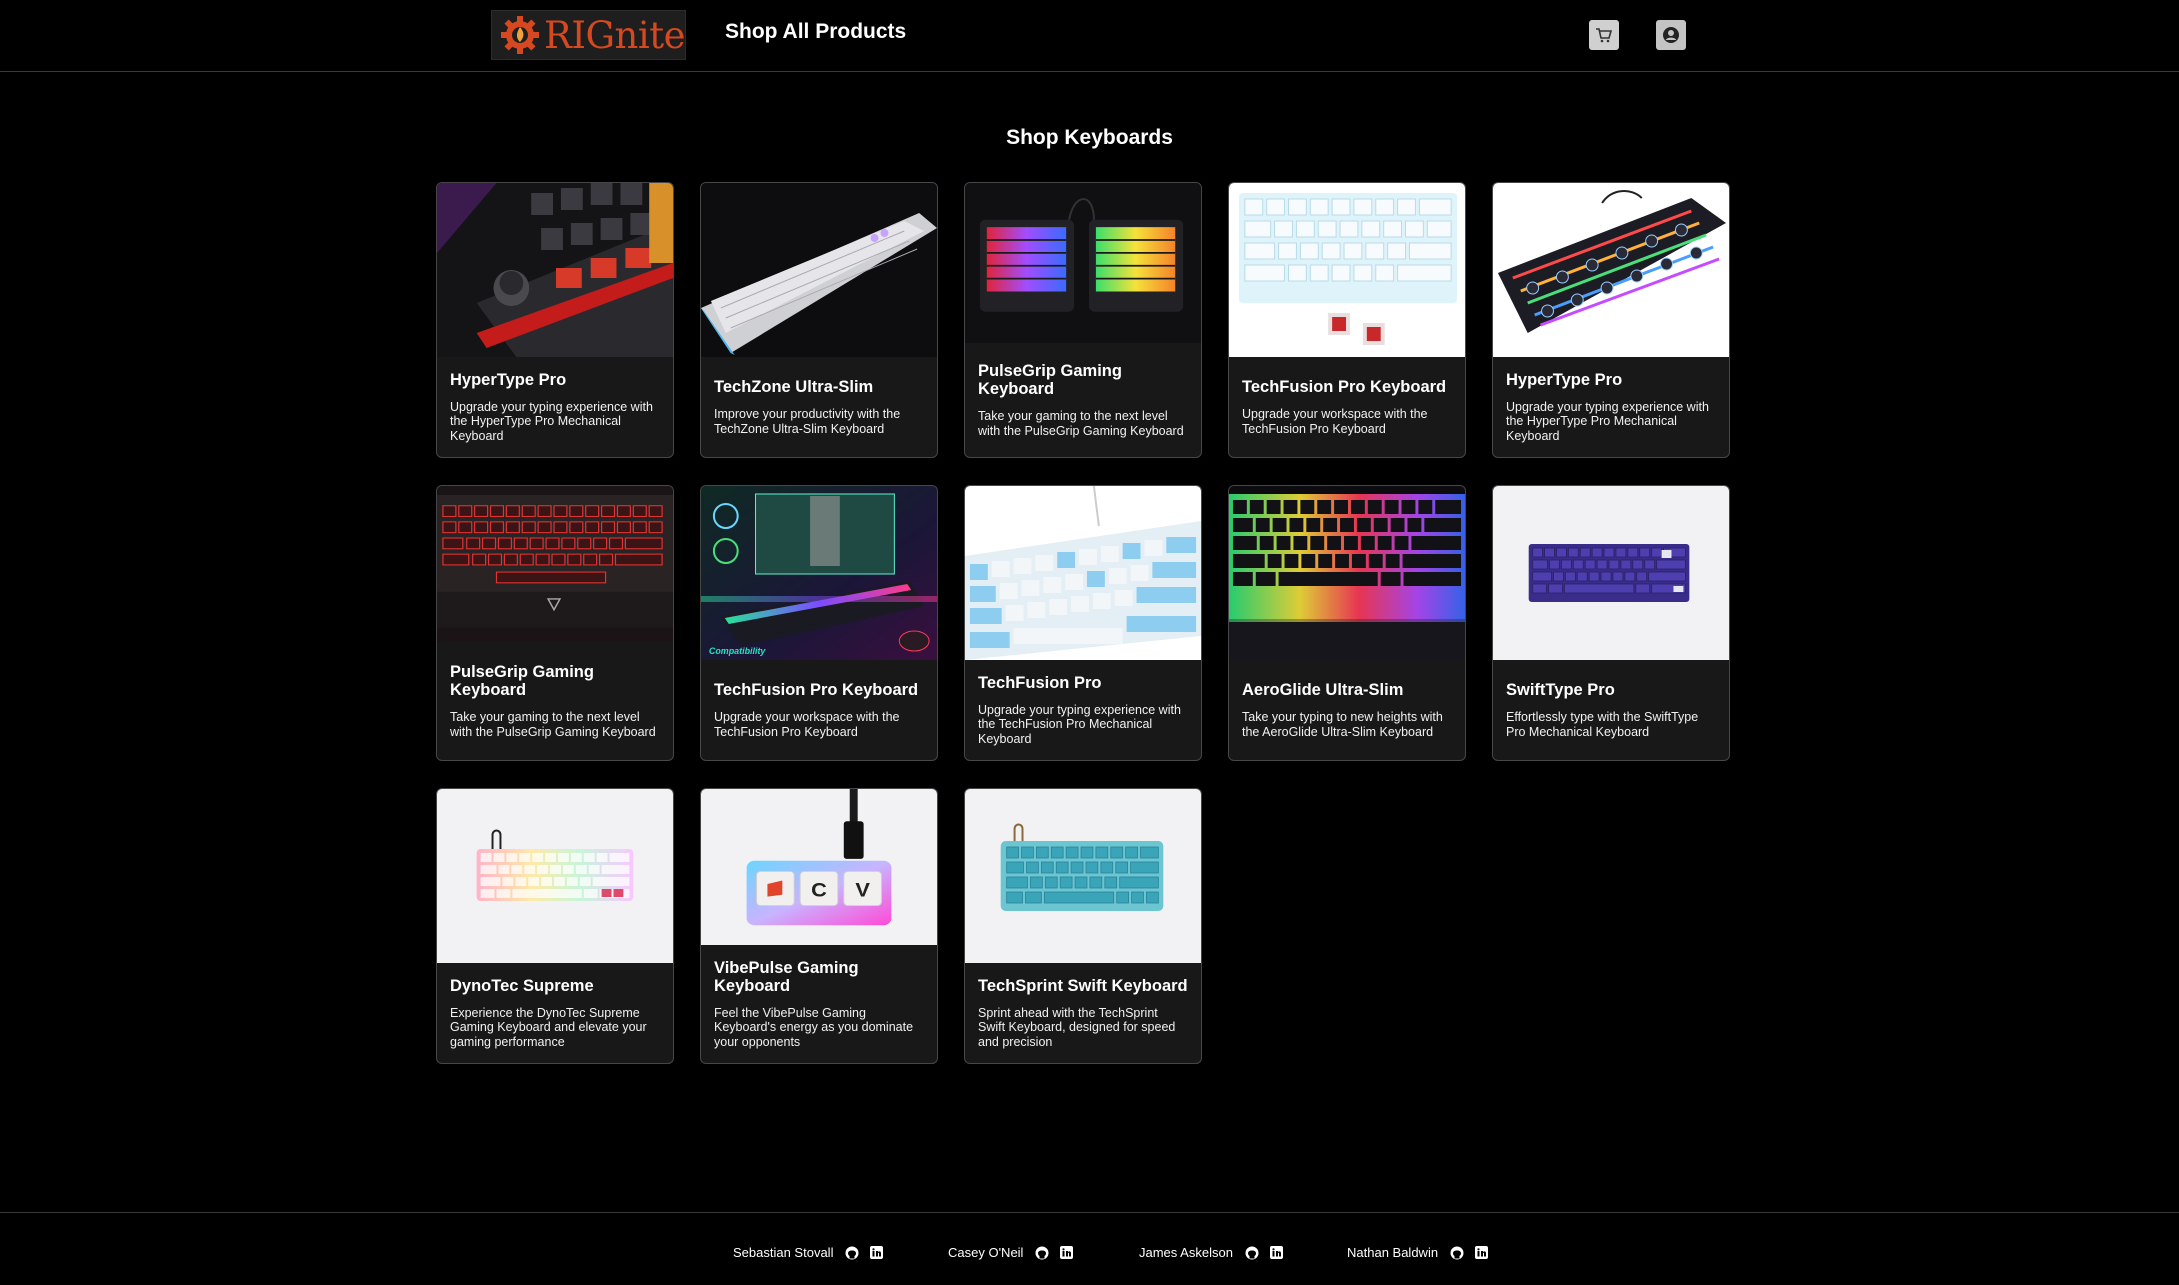 The height and width of the screenshot is (1285, 2179). I want to click on footer-author: Nathan Baldwin, so click(1423, 1252).